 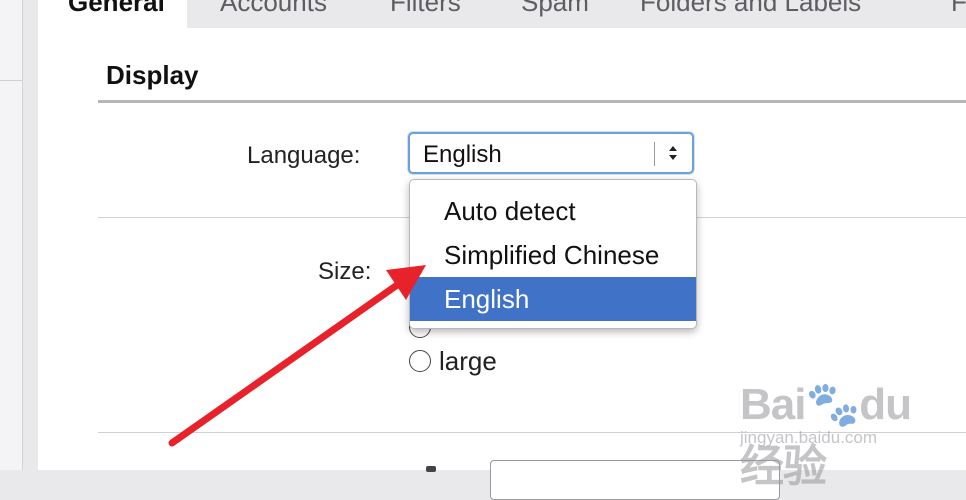 I want to click on language-label: Language:, so click(x=304, y=155).